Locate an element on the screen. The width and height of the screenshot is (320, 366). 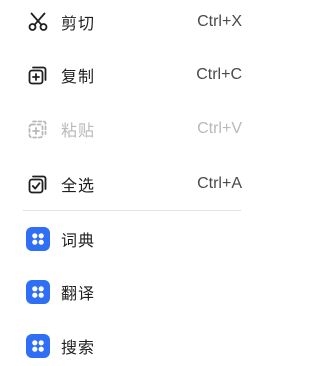
menu-item-paste: 粘贴 Ctrl+V is located at coordinates (131, 129).